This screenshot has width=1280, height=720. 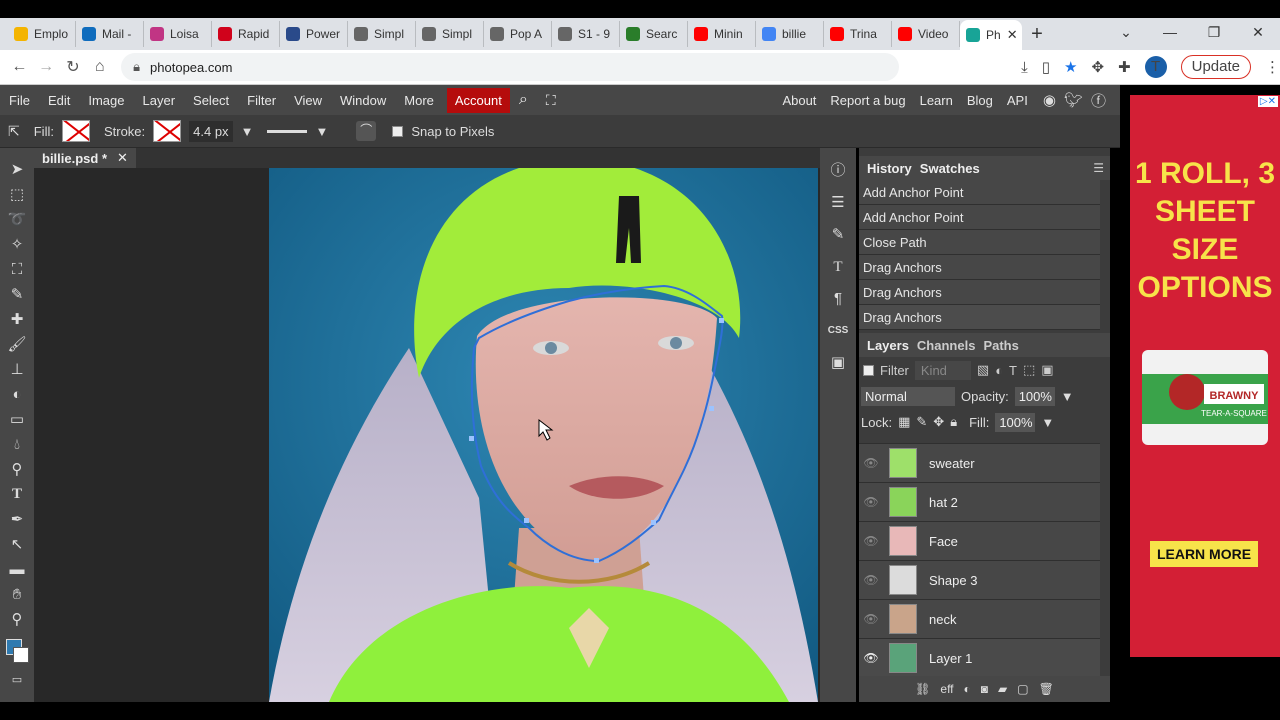 What do you see at coordinates (1049, 100) in the screenshot?
I see `reddit-icon: ◉` at bounding box center [1049, 100].